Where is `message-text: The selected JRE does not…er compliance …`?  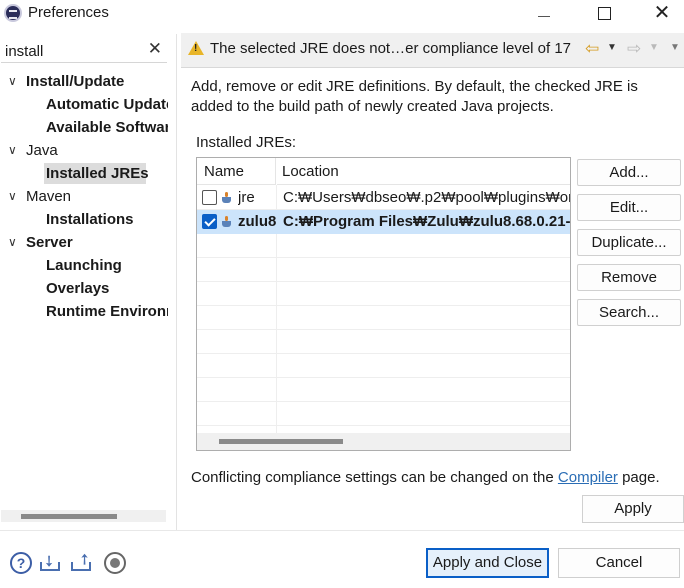 message-text: The selected JRE does not…er compliance … is located at coordinates (391, 48).